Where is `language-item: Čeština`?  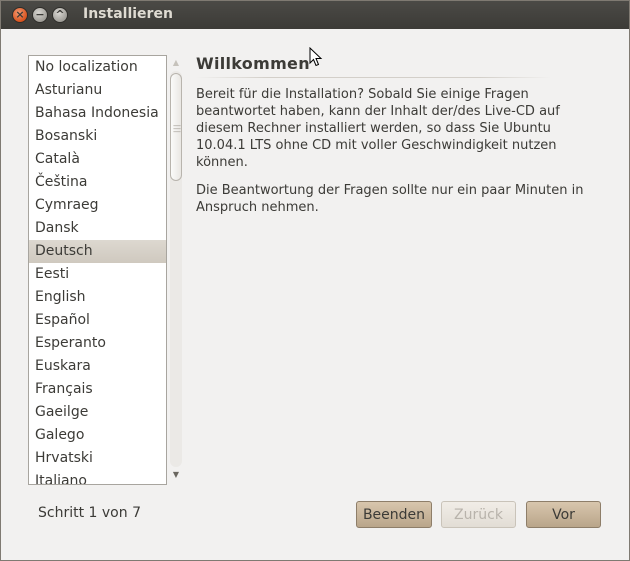 language-item: Čeština is located at coordinates (97, 182).